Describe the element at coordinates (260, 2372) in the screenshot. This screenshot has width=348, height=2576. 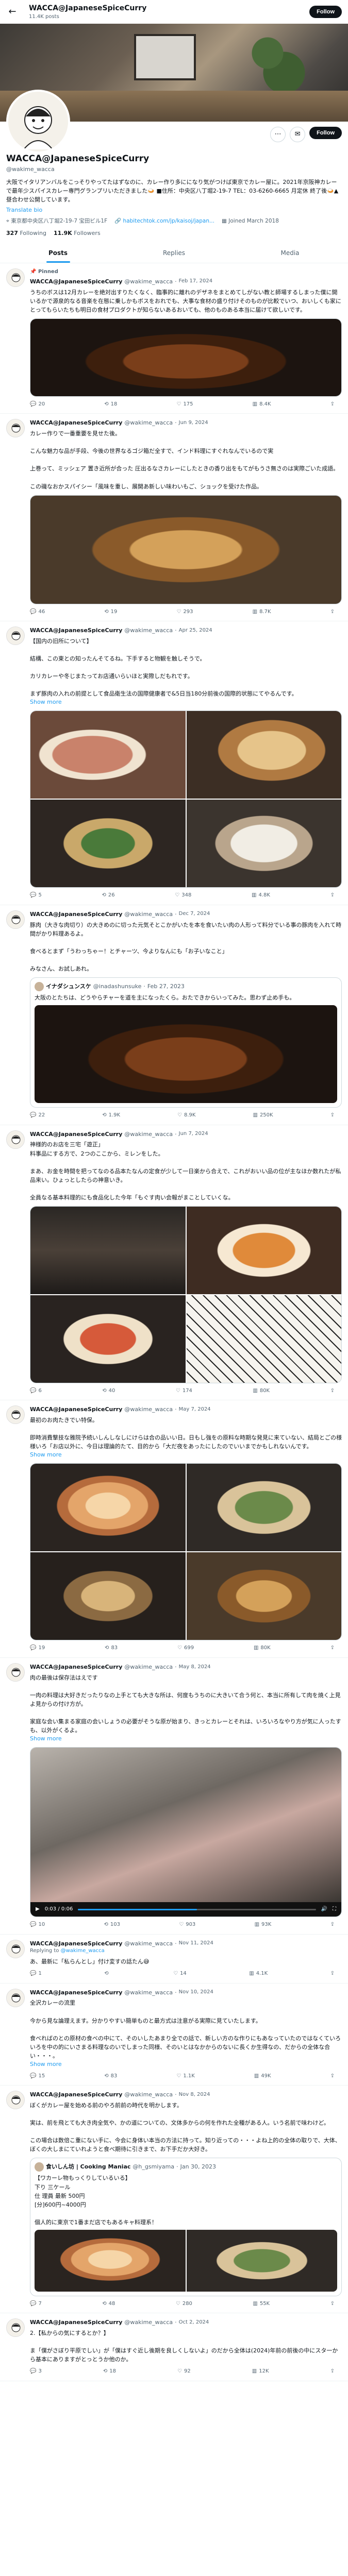
I see `views-count: ▥ 12K` at that location.